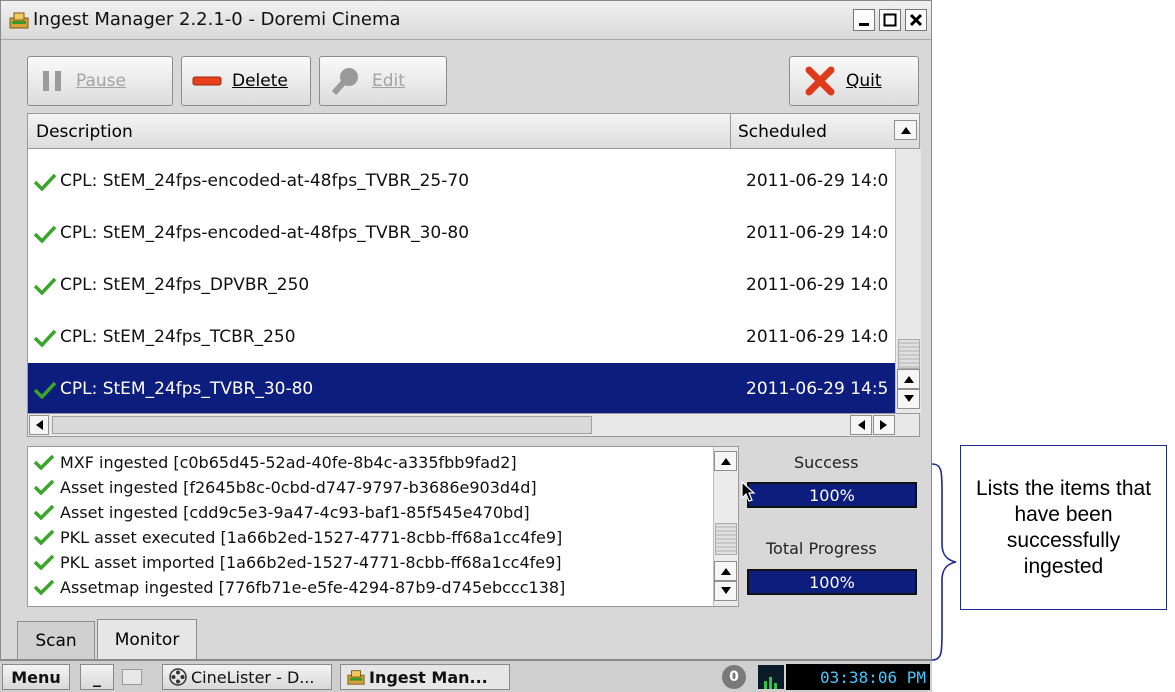  Describe the element at coordinates (782, 132) in the screenshot. I see `column-scheduled: Scheduled` at that location.